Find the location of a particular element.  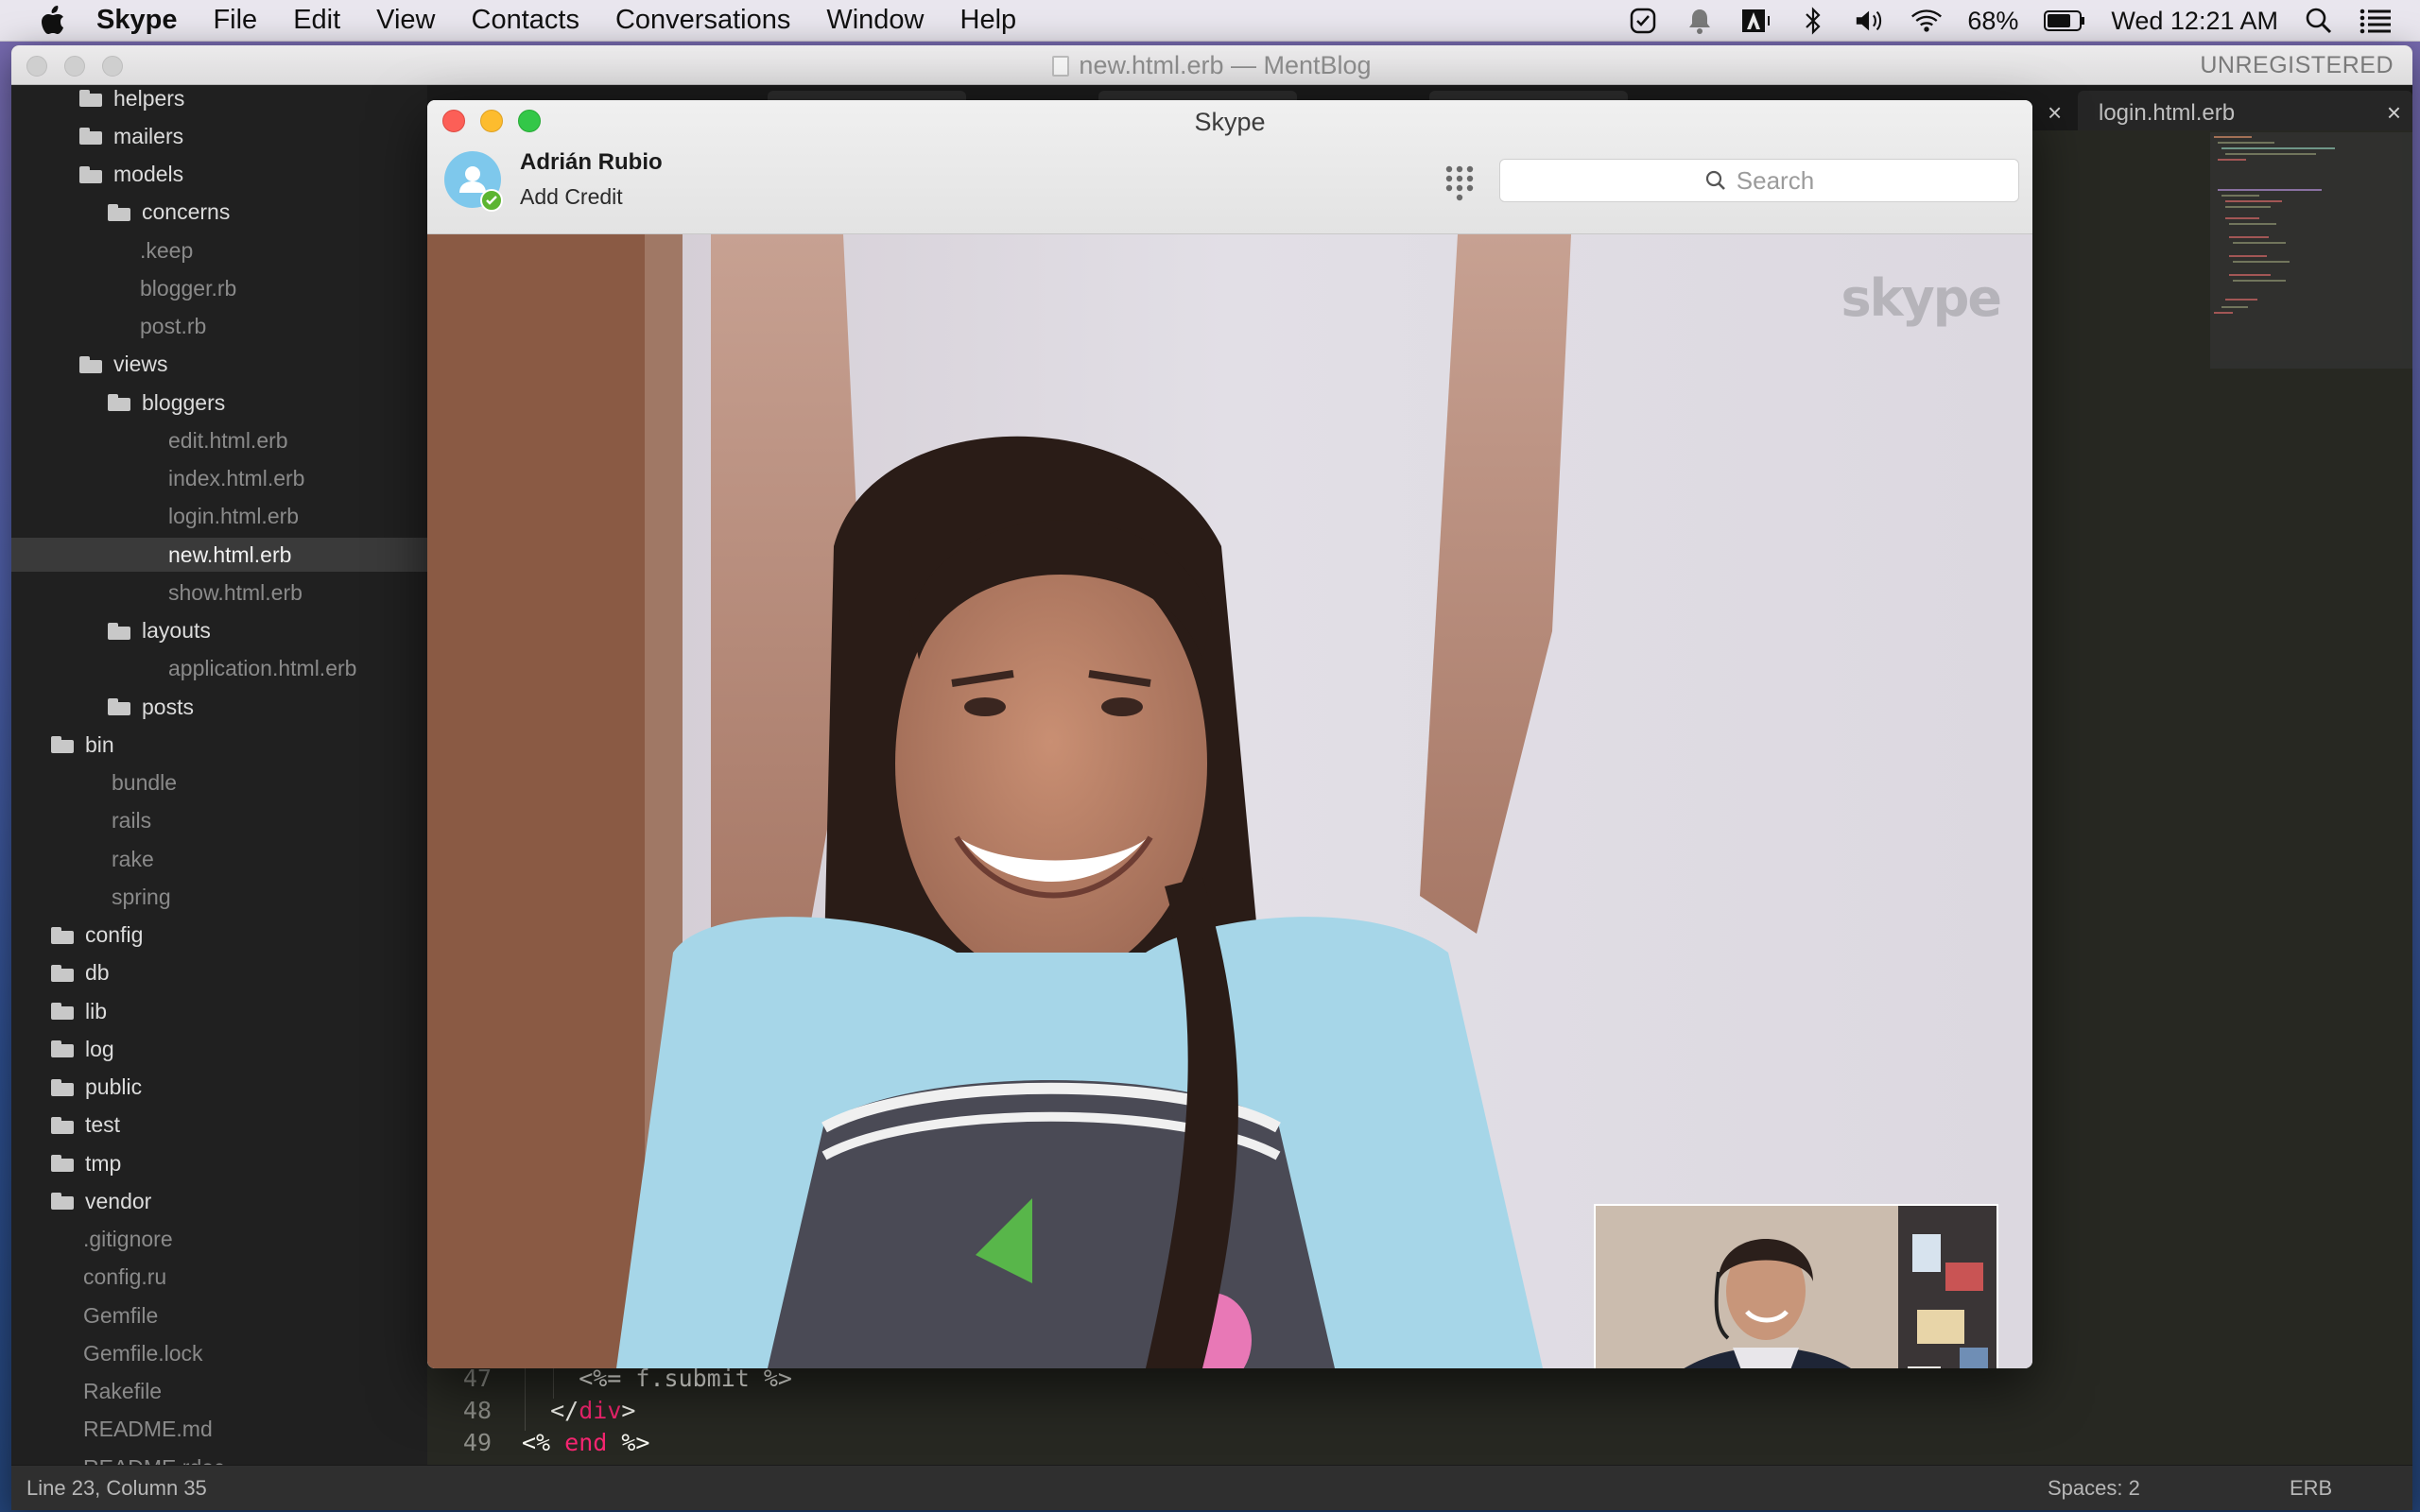

menu-conversations: Conversations is located at coordinates (703, 20).